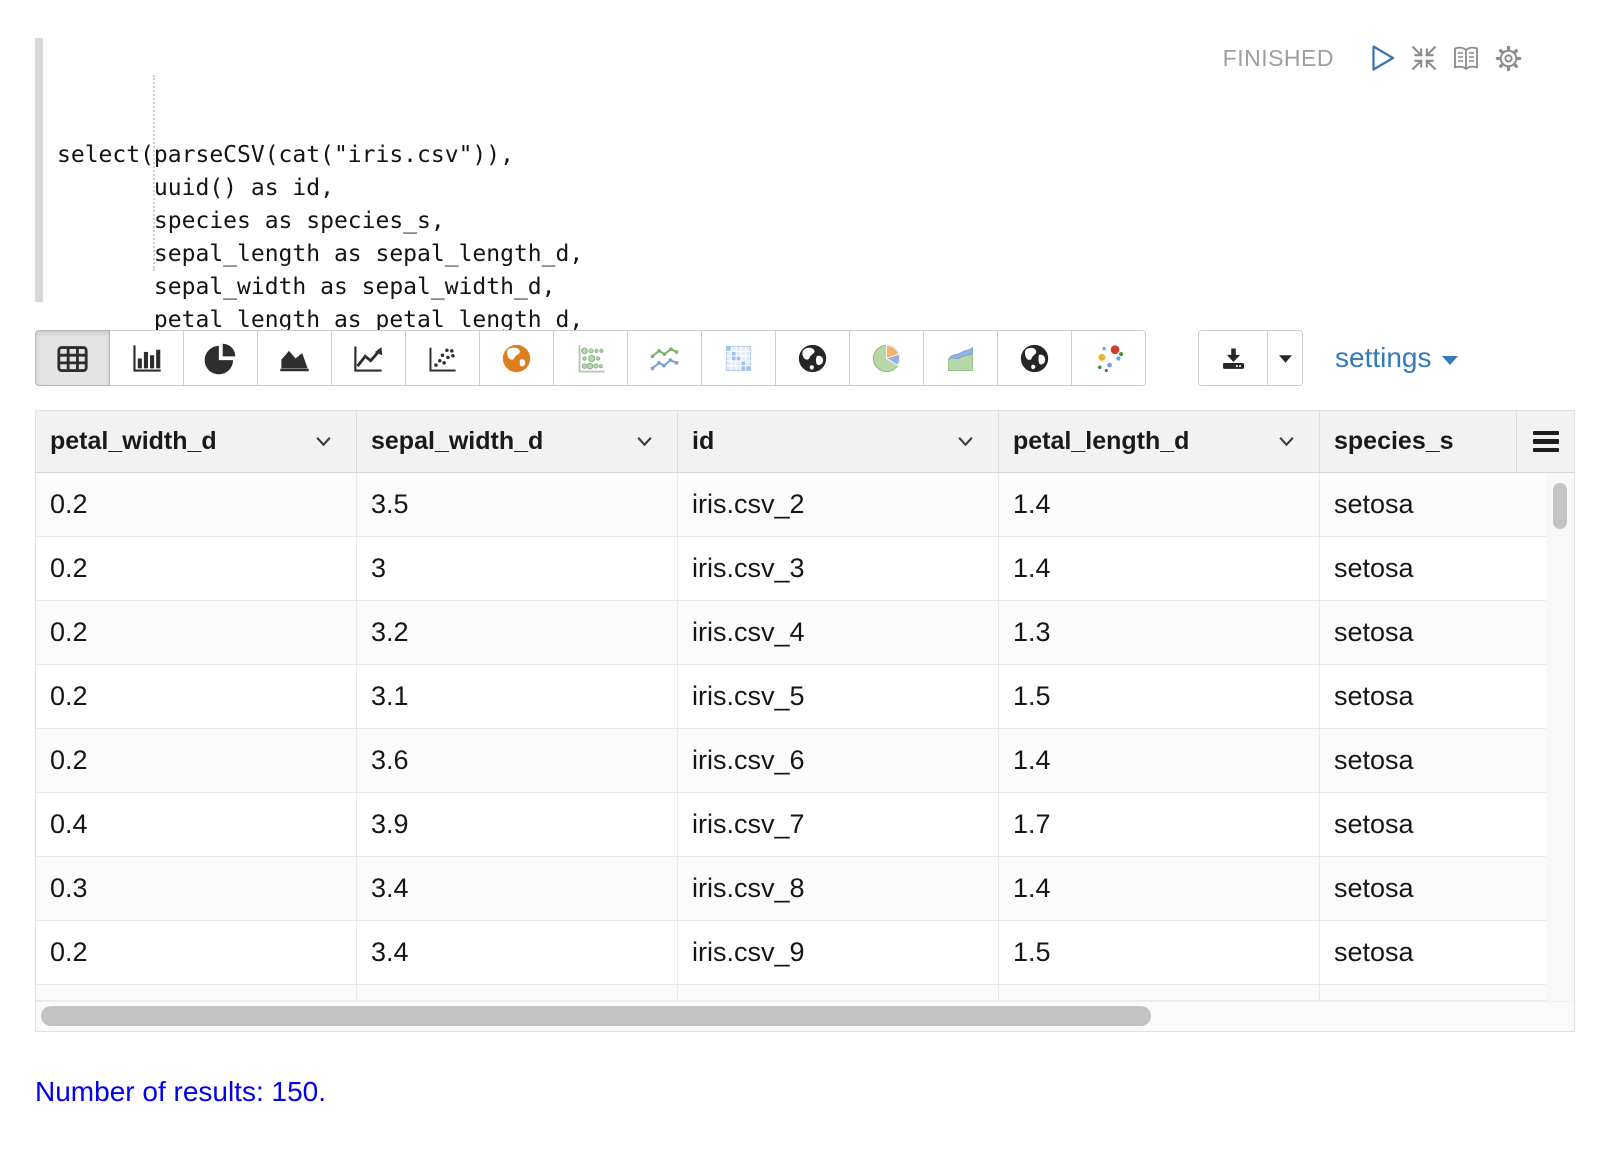  I want to click on toolbar-scatter-color-button, so click(1108, 358).